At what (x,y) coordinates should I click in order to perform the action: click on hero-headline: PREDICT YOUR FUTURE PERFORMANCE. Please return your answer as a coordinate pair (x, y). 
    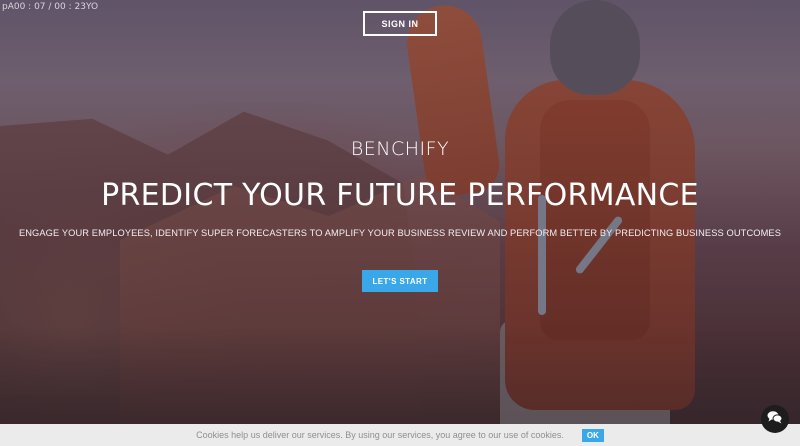
    Looking at the image, I should click on (400, 195).